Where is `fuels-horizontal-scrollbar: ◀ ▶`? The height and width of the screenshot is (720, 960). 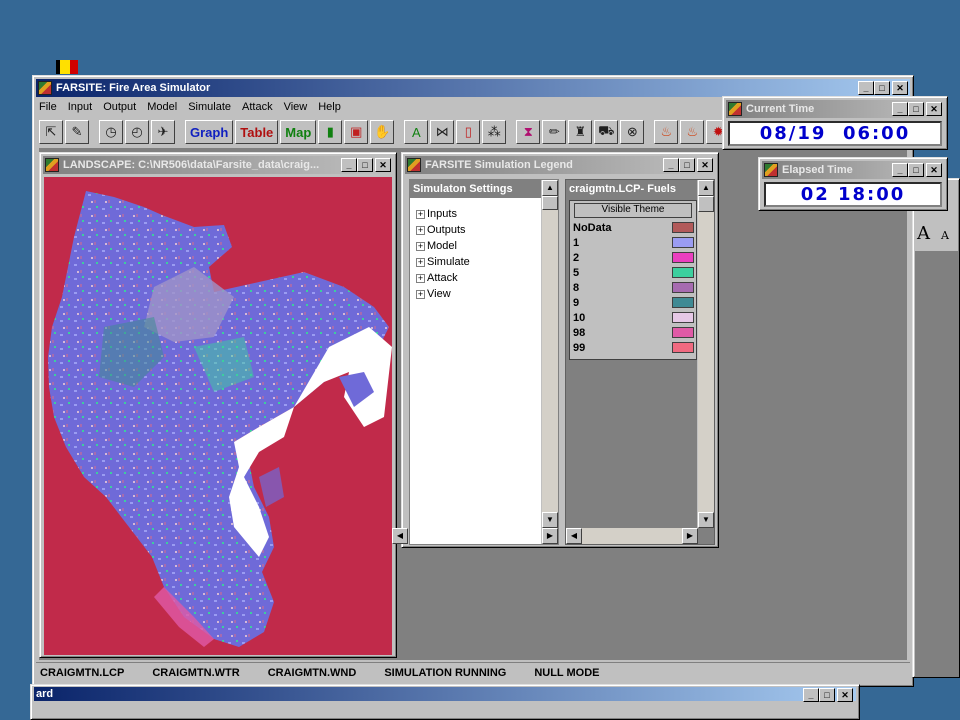
fuels-horizontal-scrollbar: ◀ ▶ is located at coordinates (632, 536).